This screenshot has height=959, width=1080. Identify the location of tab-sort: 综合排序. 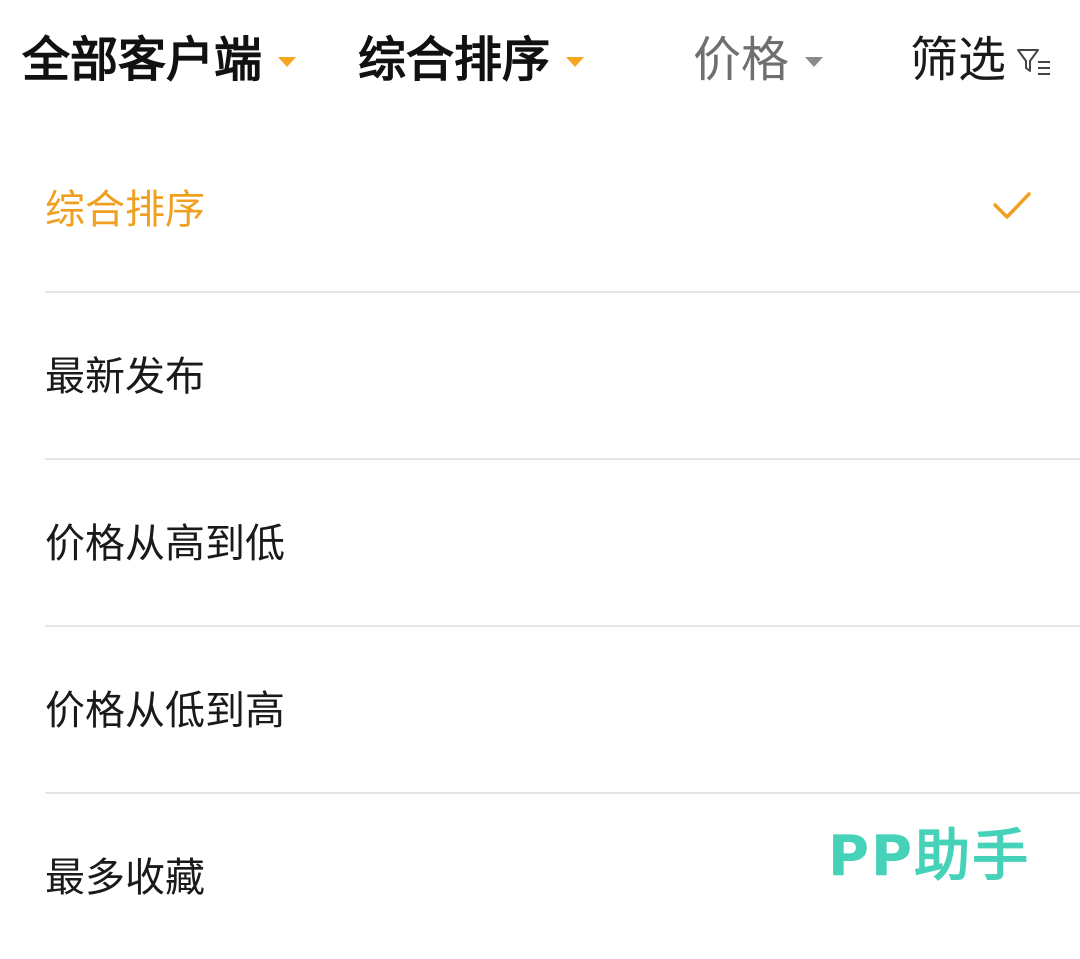
(471, 60).